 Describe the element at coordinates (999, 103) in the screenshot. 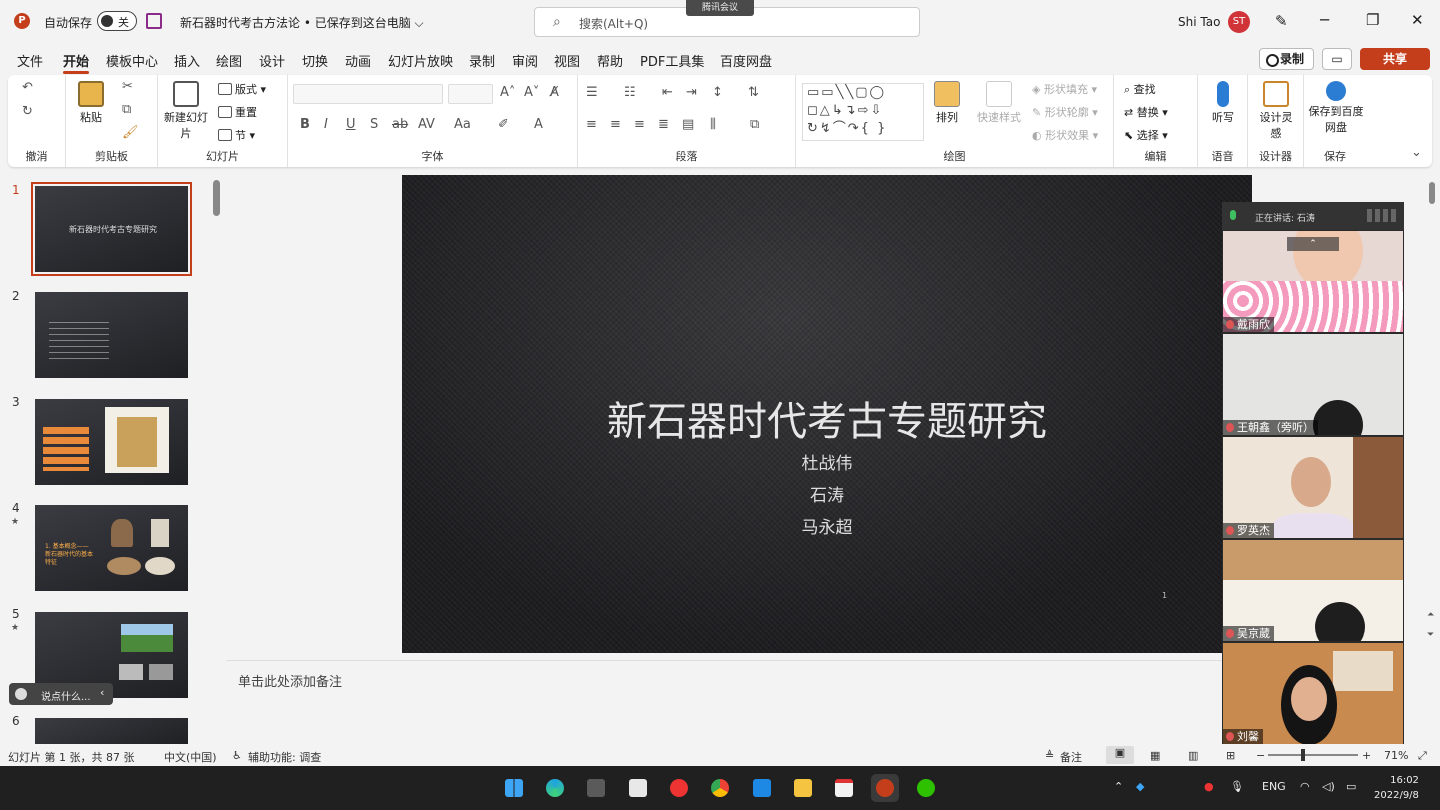

I see `quick-styles-button: 快速样式` at that location.